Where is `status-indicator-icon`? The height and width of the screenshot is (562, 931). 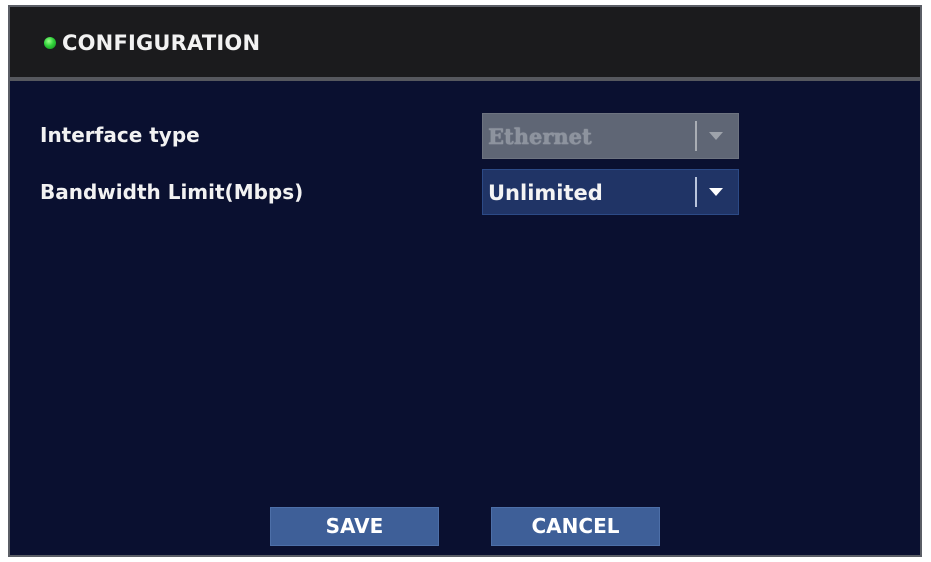
status-indicator-icon is located at coordinates (50, 43).